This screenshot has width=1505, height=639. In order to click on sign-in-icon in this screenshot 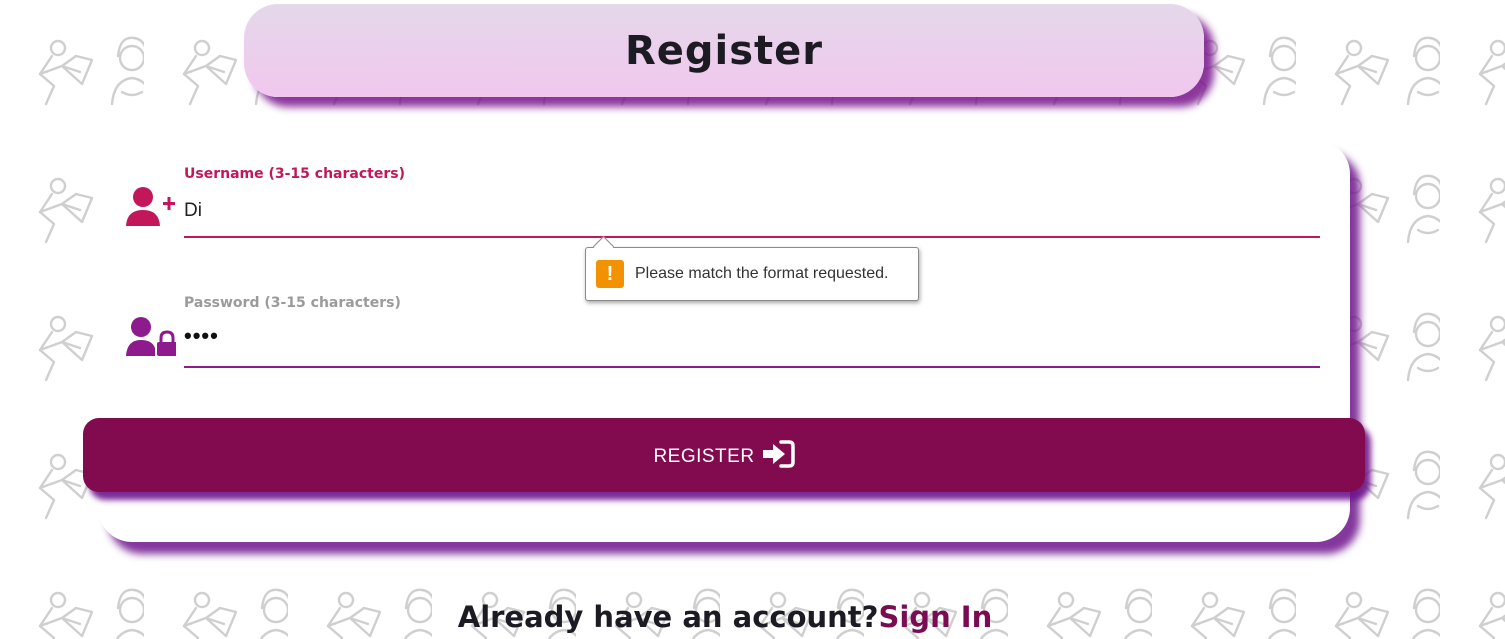, I will do `click(778, 455)`.